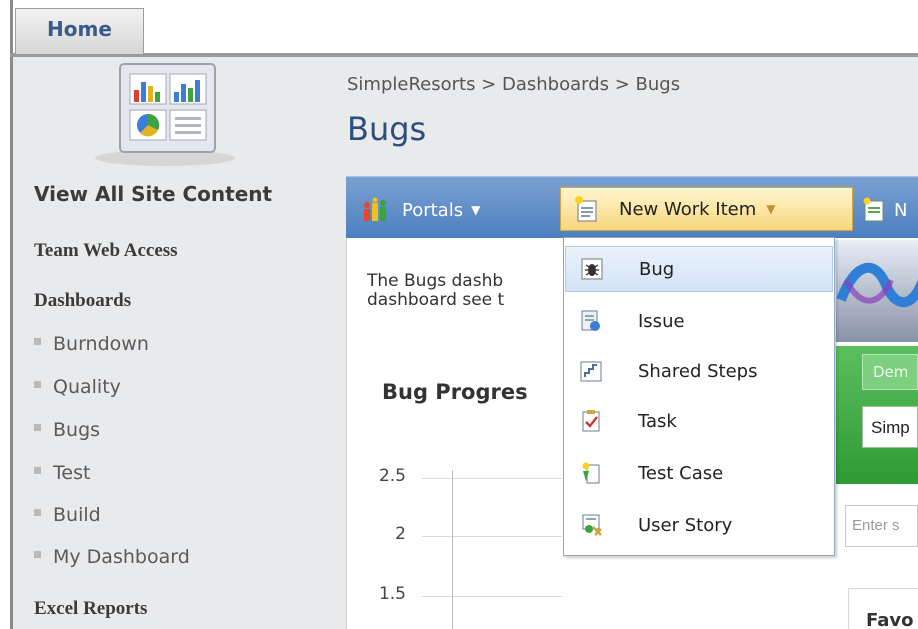  Describe the element at coordinates (661, 321) in the screenshot. I see `menu-item-label: Issue` at that location.